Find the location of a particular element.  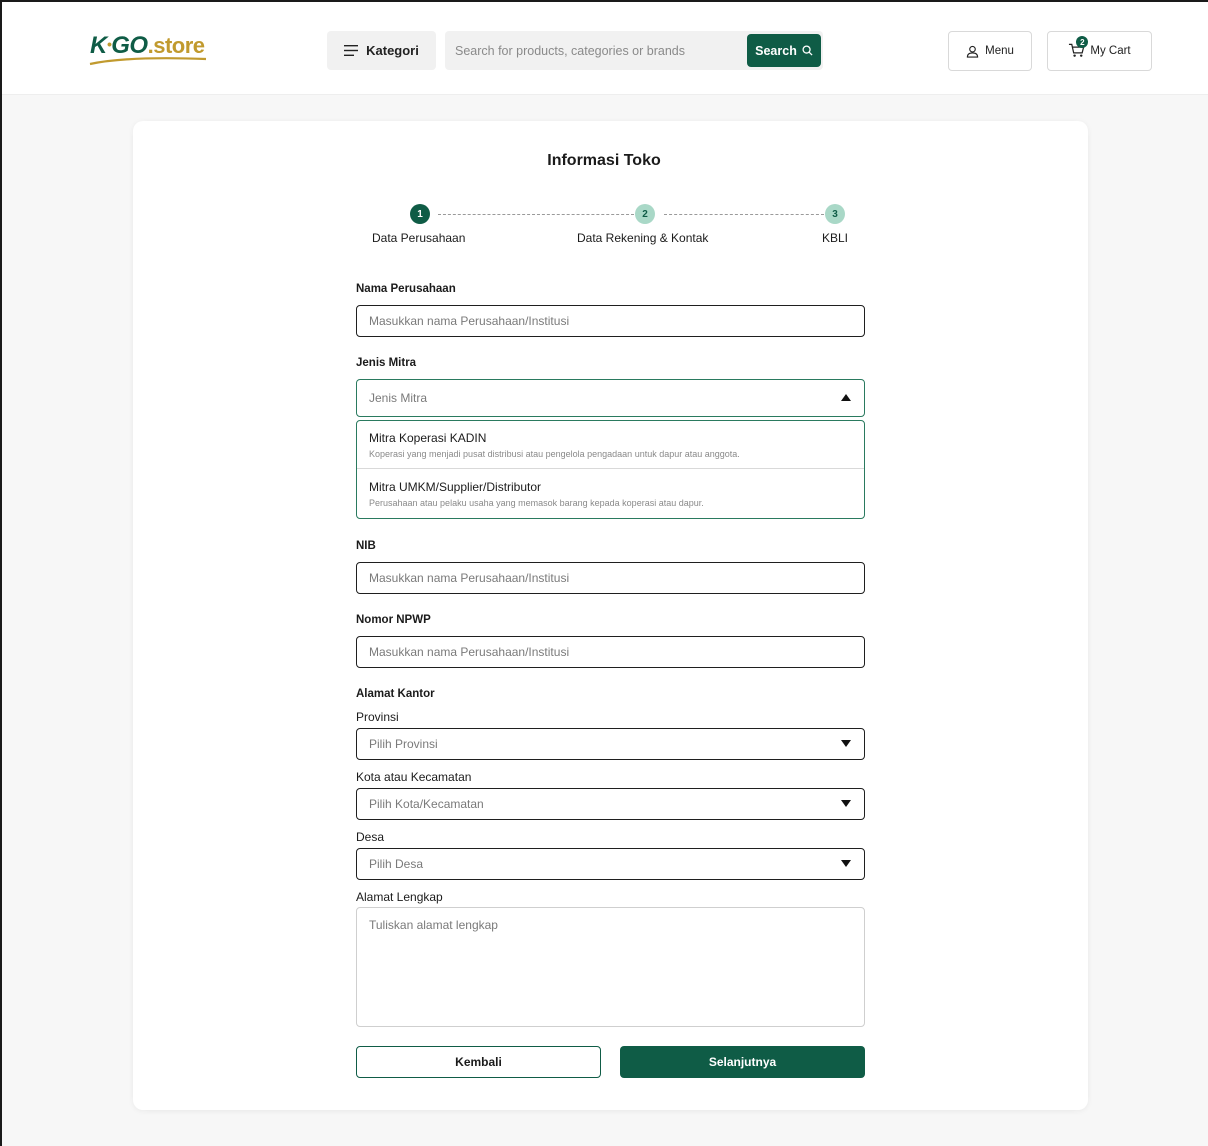

step-1-dot: 1 is located at coordinates (420, 214).